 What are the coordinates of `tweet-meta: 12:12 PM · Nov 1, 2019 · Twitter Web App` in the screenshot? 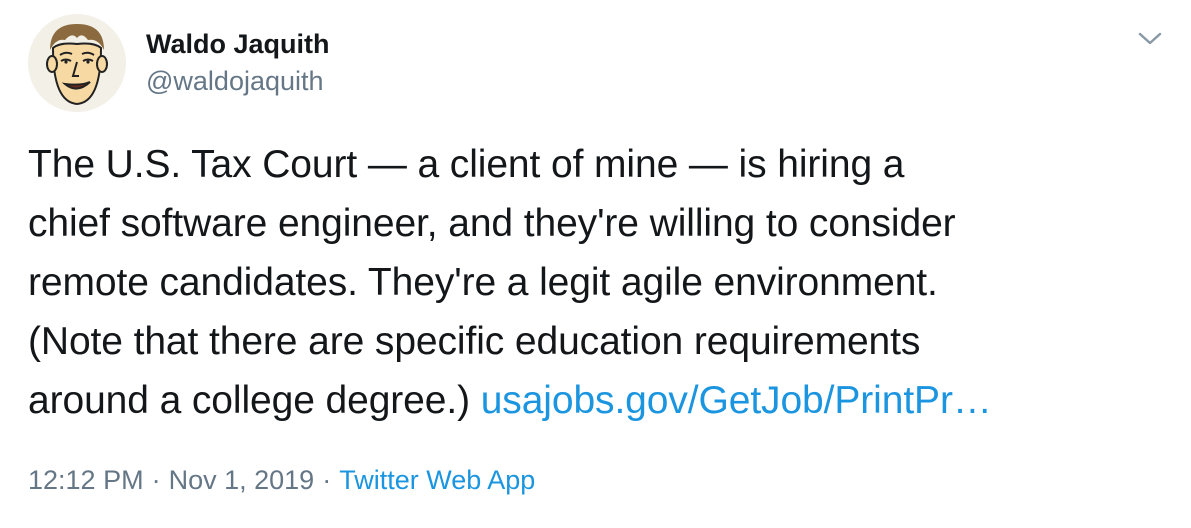 It's located at (281, 480).